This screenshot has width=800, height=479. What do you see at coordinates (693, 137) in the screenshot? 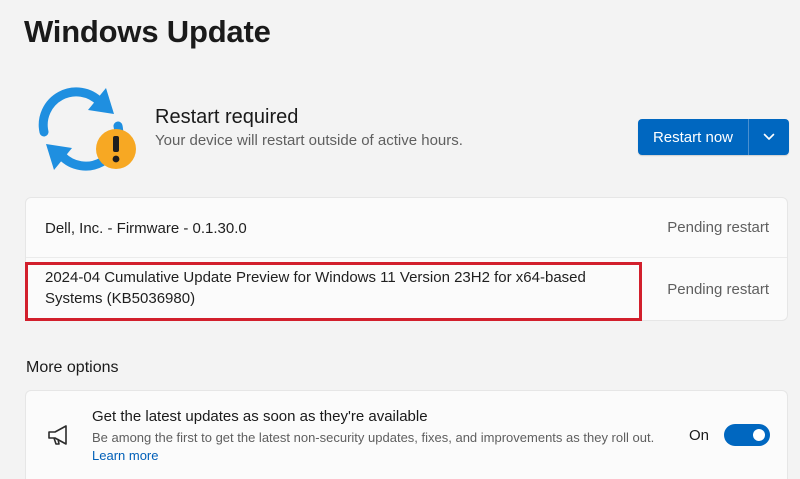
I see `restart-now-button: Restart now` at bounding box center [693, 137].